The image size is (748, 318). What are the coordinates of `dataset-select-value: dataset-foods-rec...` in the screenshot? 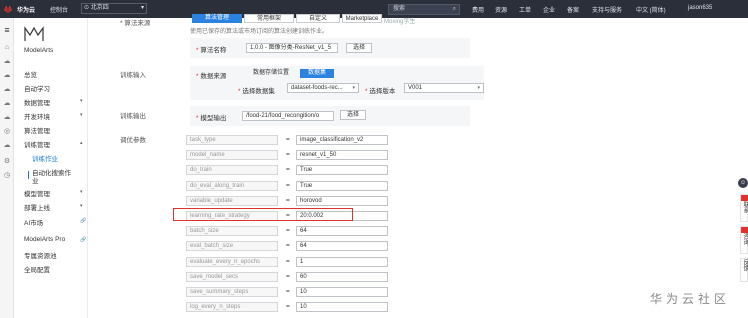 It's located at (317, 88).